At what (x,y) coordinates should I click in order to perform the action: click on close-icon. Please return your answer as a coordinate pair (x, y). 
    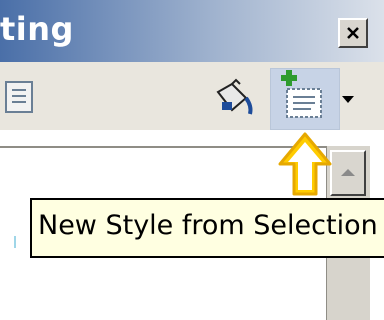
    Looking at the image, I should click on (353, 33).